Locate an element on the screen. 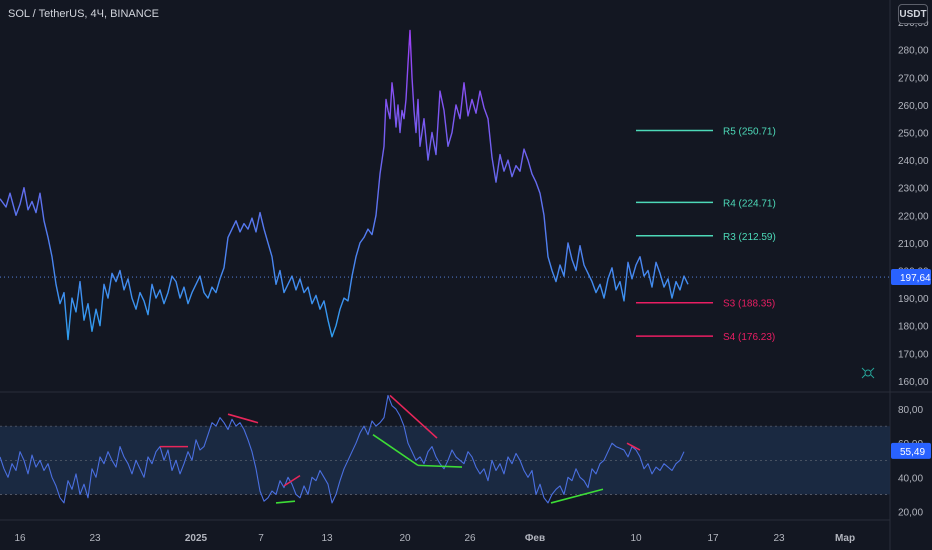 This screenshot has width=932, height=550. price-tick-label: 230,00 is located at coordinates (913, 189).